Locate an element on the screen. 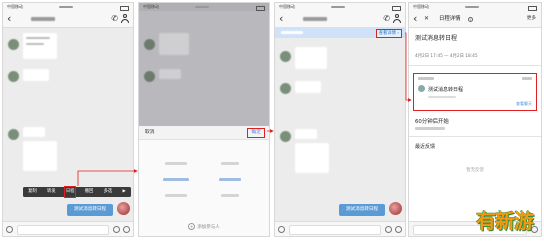 Image resolution: width=544 pixels, height=241 pixels. view-chat-link: 查看聊天 is located at coordinates (524, 104).